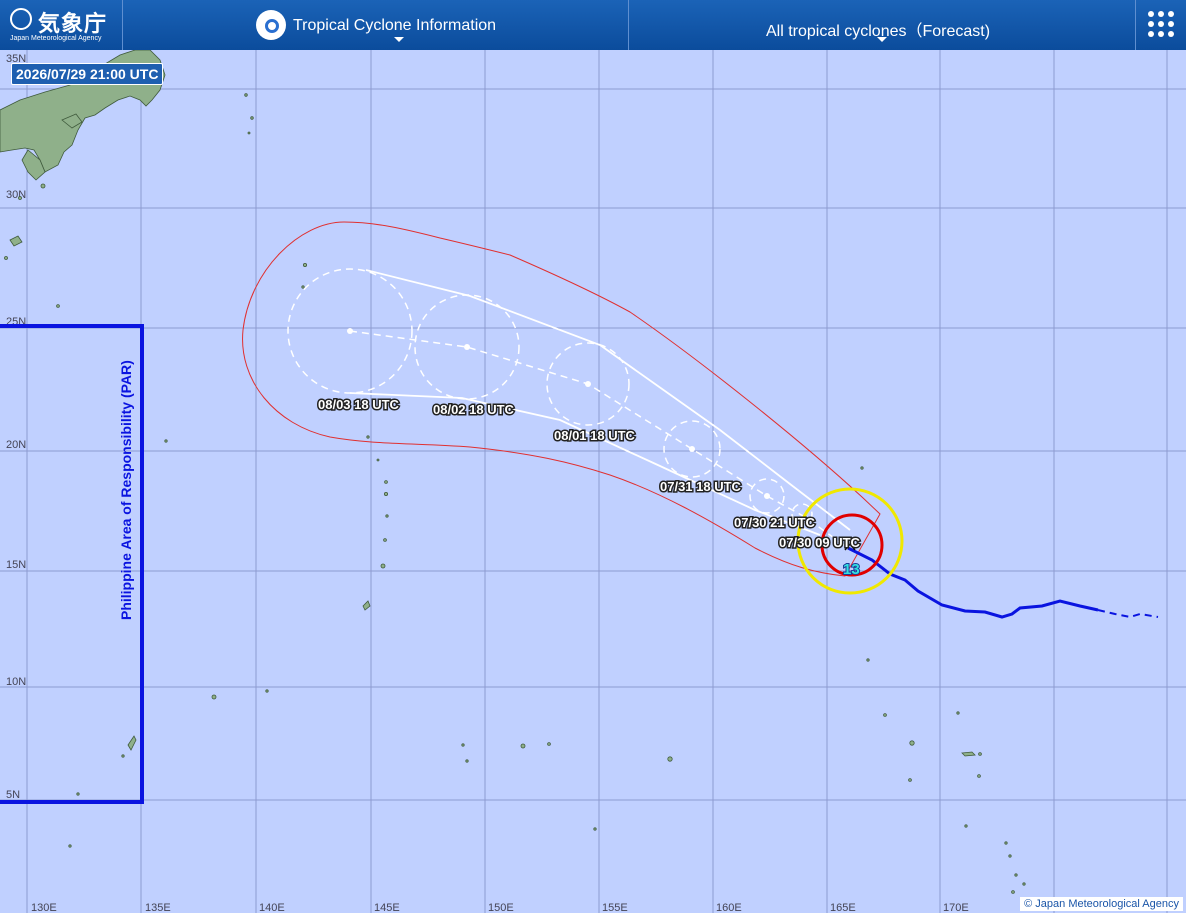 The height and width of the screenshot is (913, 1186). Describe the element at coordinates (158, 907) in the screenshot. I see `lon-label: 135E` at that location.